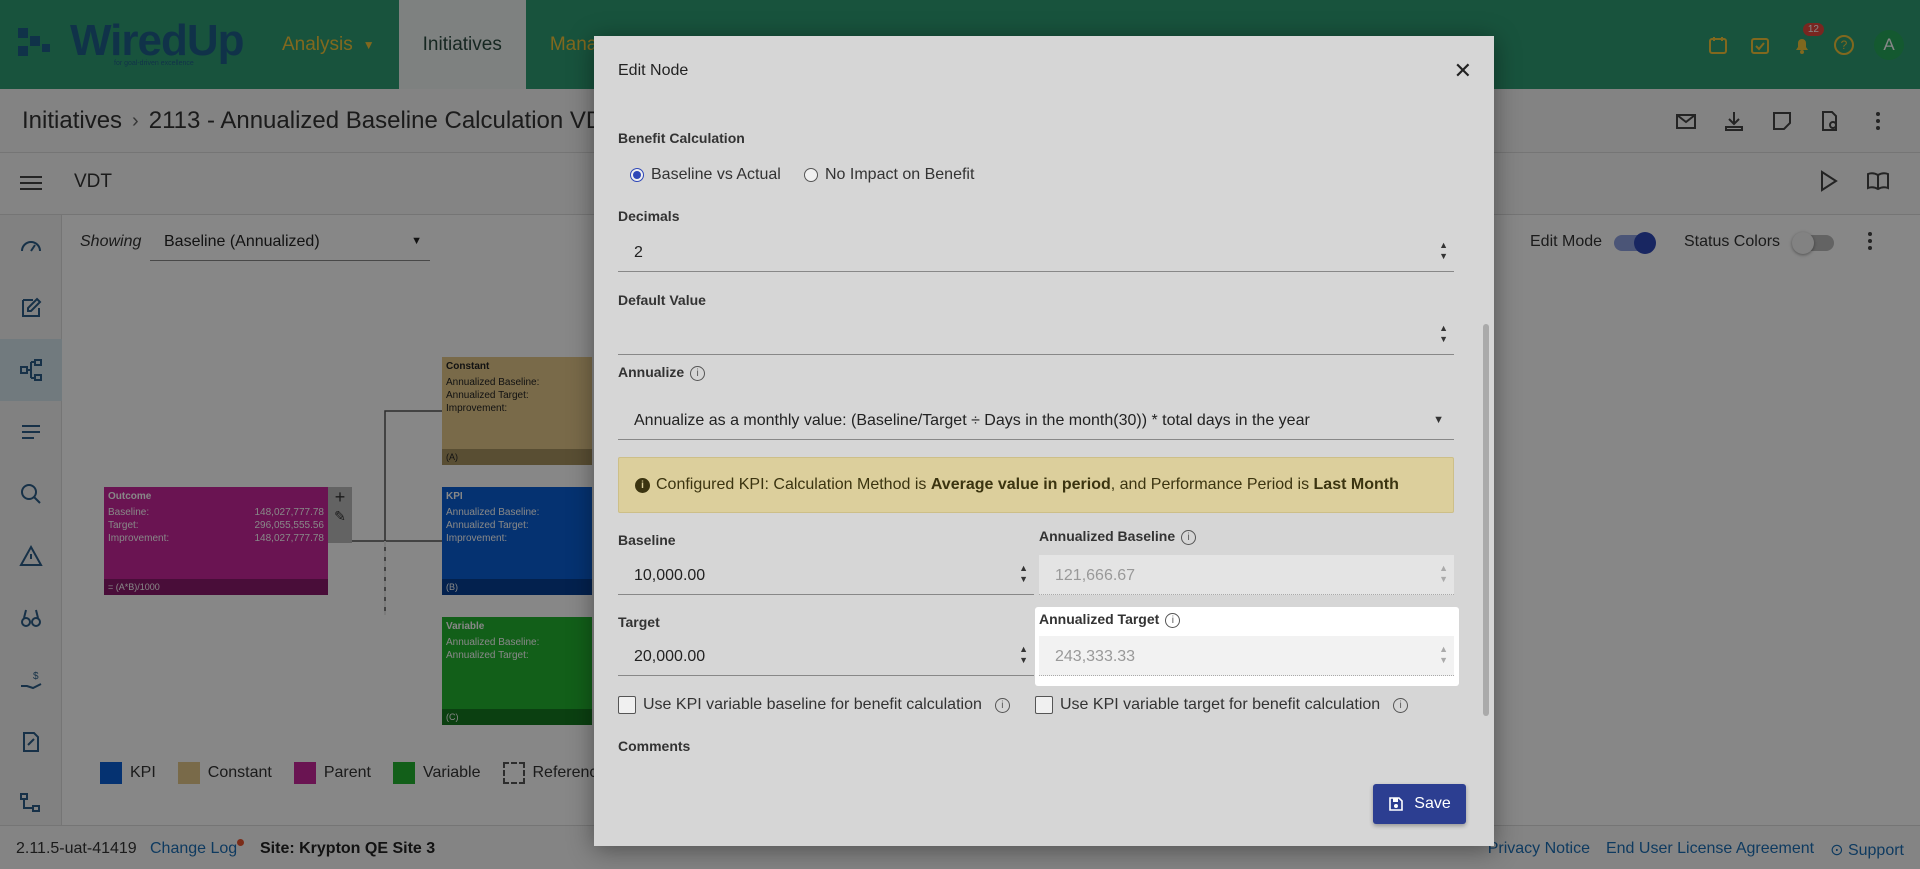  I want to click on annualized-baseline-input: 121,666.67 ▲ ▼, so click(1246, 575).